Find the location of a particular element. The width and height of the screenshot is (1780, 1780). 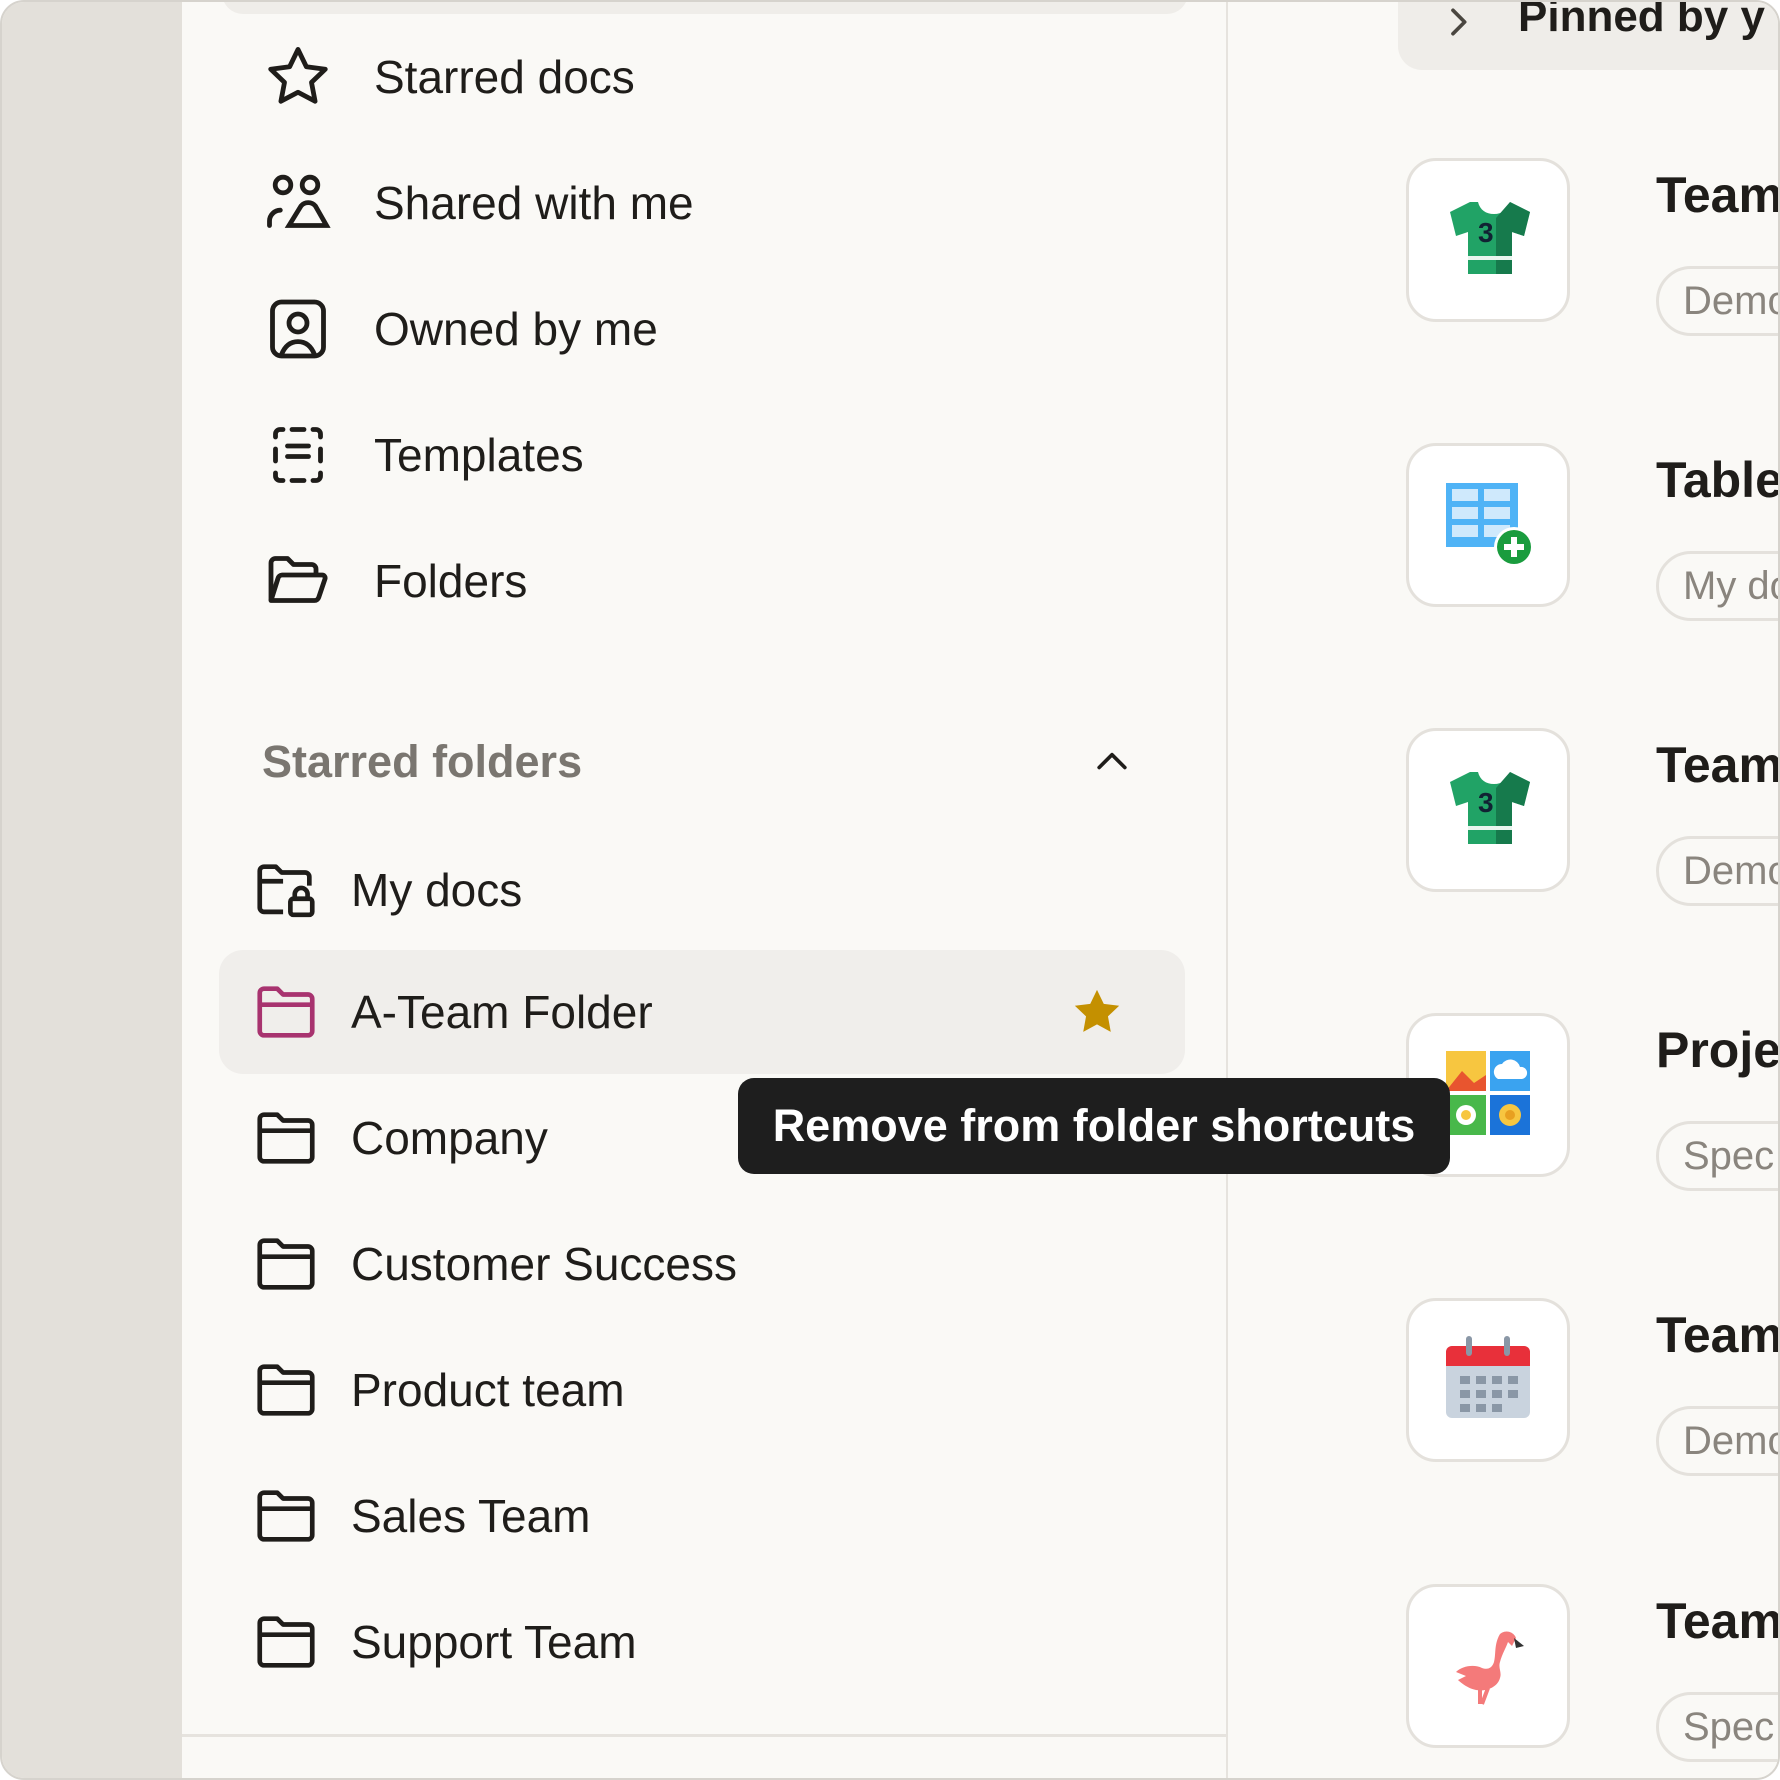

nav-item-label: Shared with me is located at coordinates (534, 203).